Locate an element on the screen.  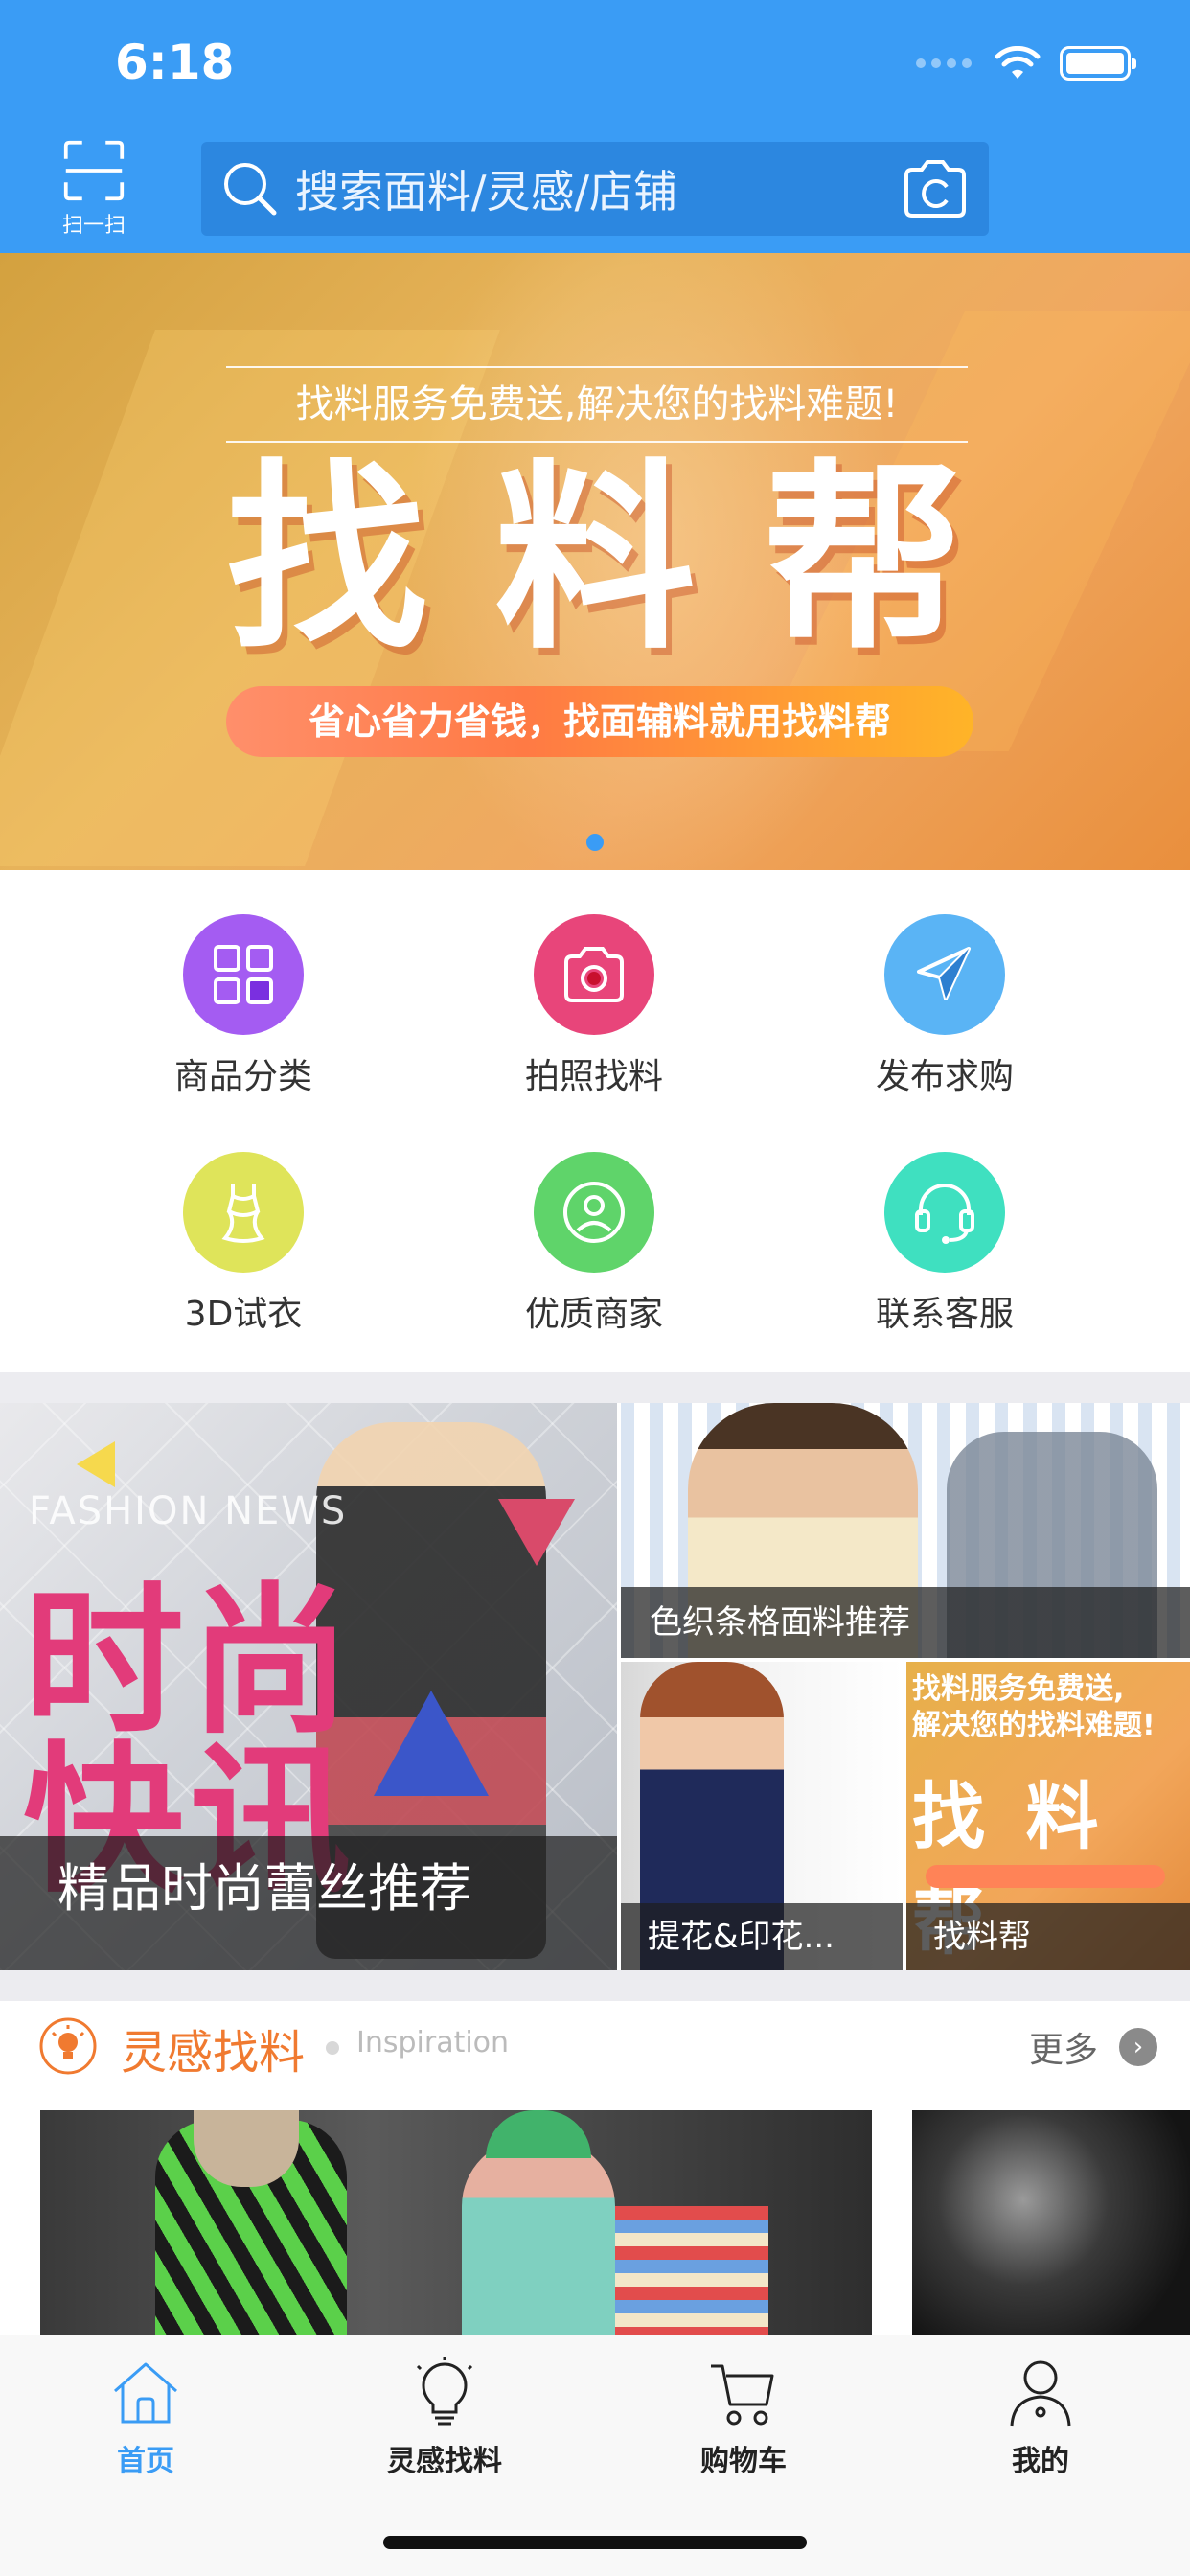
more-link: 更多 is located at coordinates (1064, 2047).